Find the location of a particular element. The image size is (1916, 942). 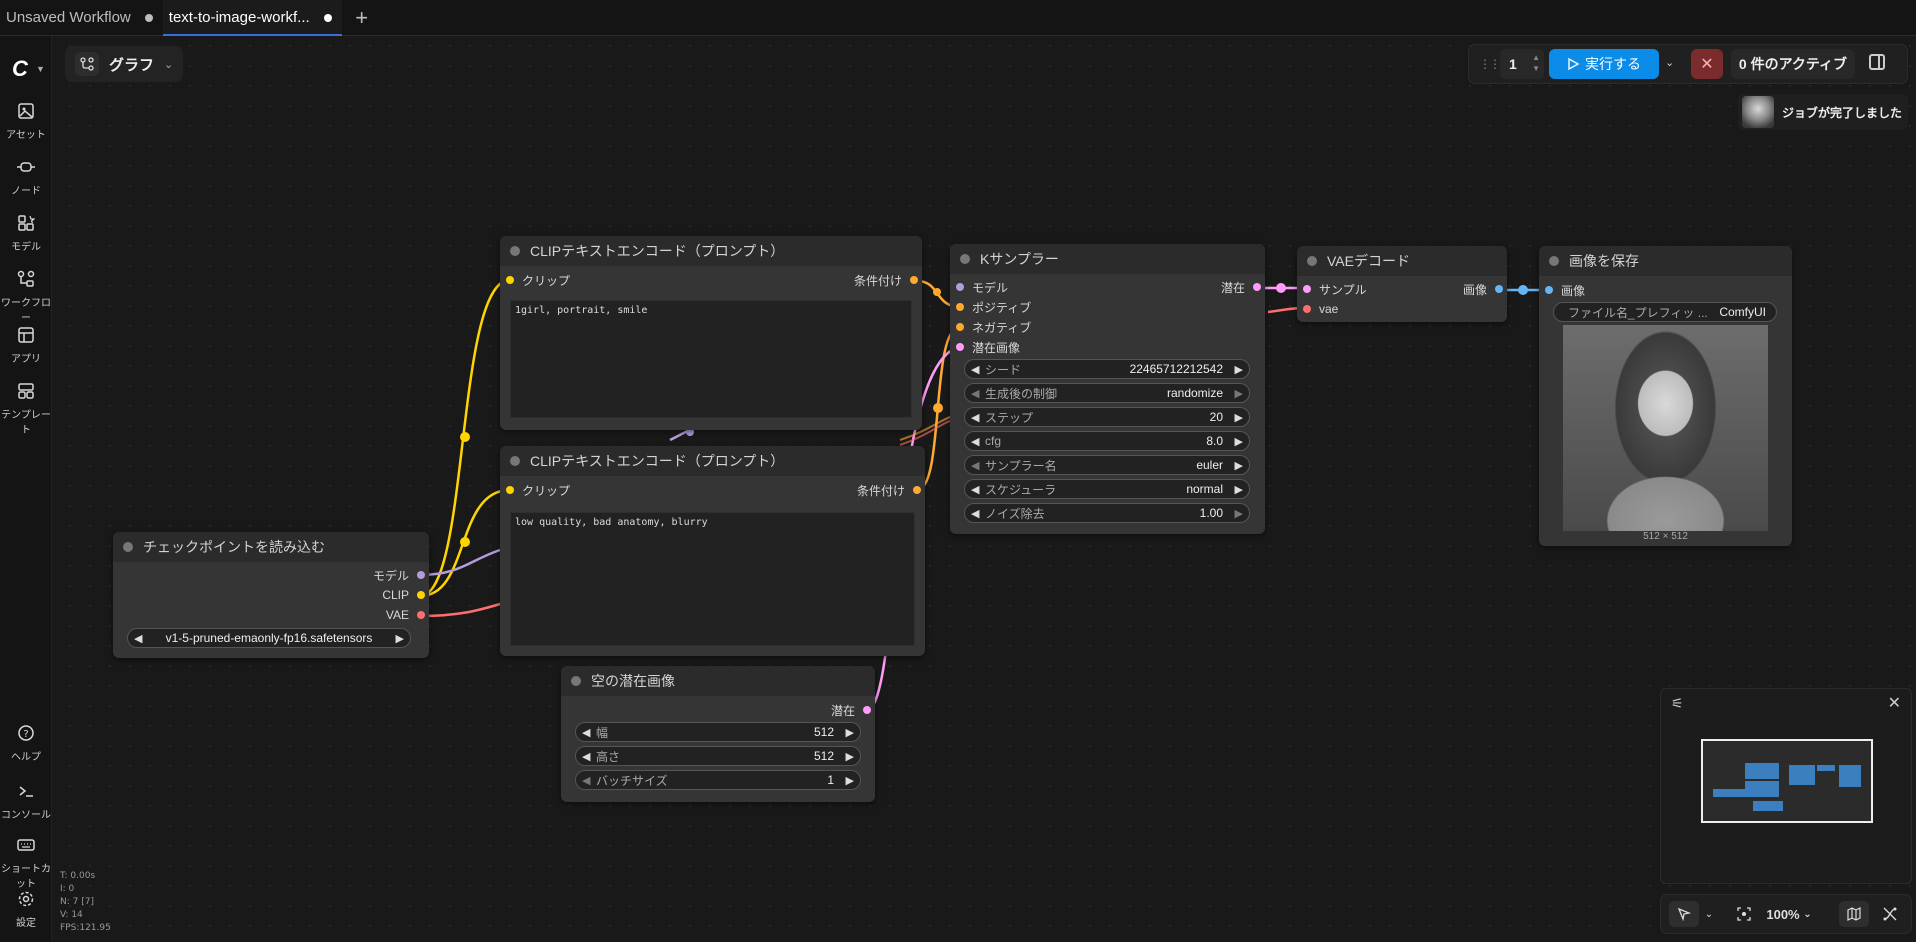

output-slot-model: モデル is located at coordinates (399, 575).